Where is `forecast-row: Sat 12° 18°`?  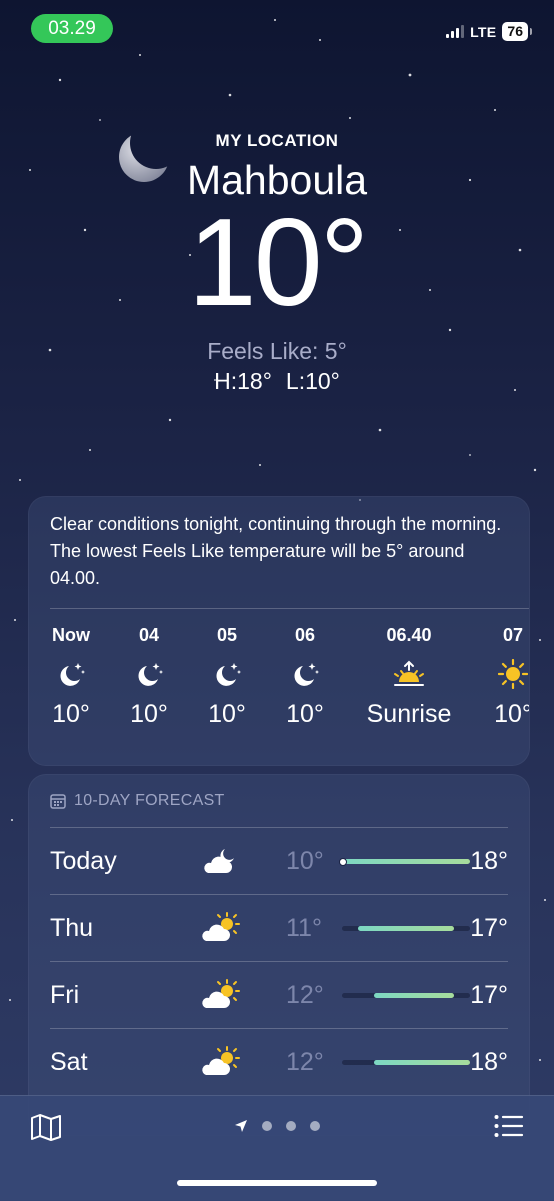
forecast-row: Sat 12° 18° is located at coordinates (279, 1061).